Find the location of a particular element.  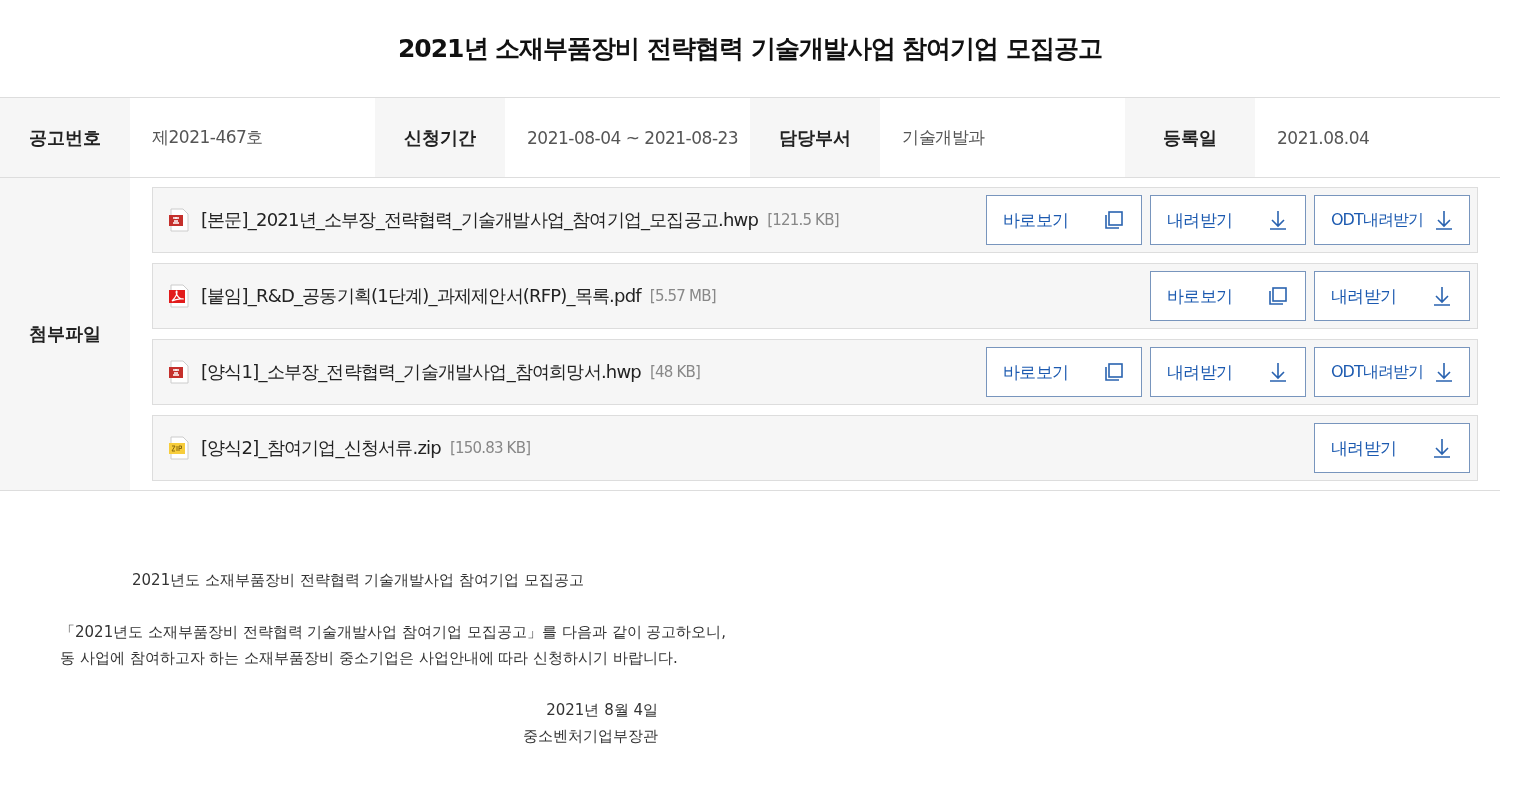

file-name: [붙임]_R&D_공동기획(1단계)_과제제안서(RFP)_목록.pdf is located at coordinates (421, 296).